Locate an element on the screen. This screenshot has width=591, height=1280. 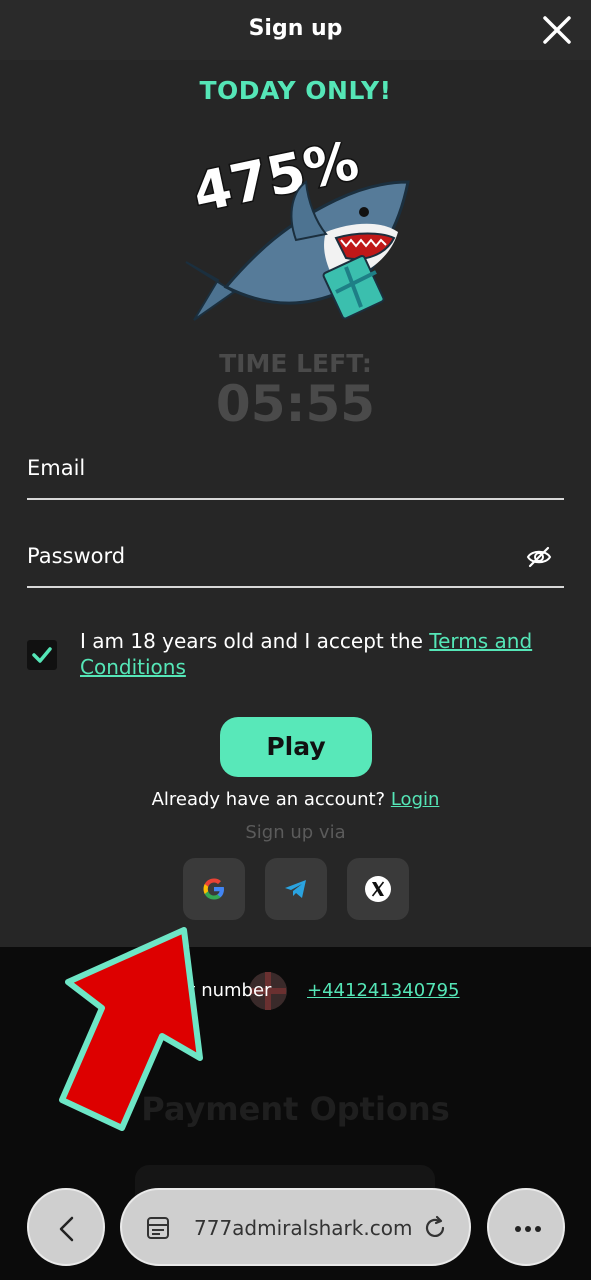
more-dots-icon is located at coordinates (528, 1229).